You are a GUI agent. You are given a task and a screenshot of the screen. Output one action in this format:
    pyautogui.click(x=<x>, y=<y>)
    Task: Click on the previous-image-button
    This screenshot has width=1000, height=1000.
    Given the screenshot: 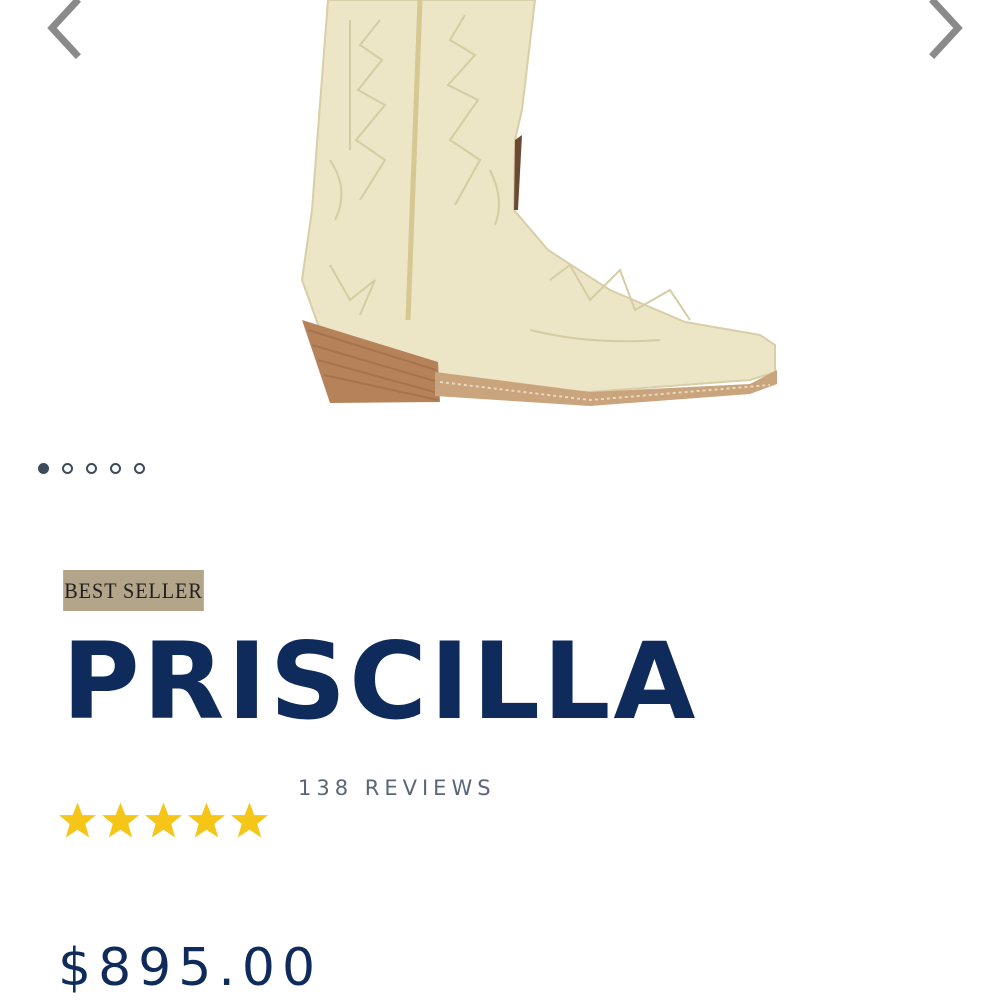 What is the action you would take?
    pyautogui.click(x=62, y=30)
    